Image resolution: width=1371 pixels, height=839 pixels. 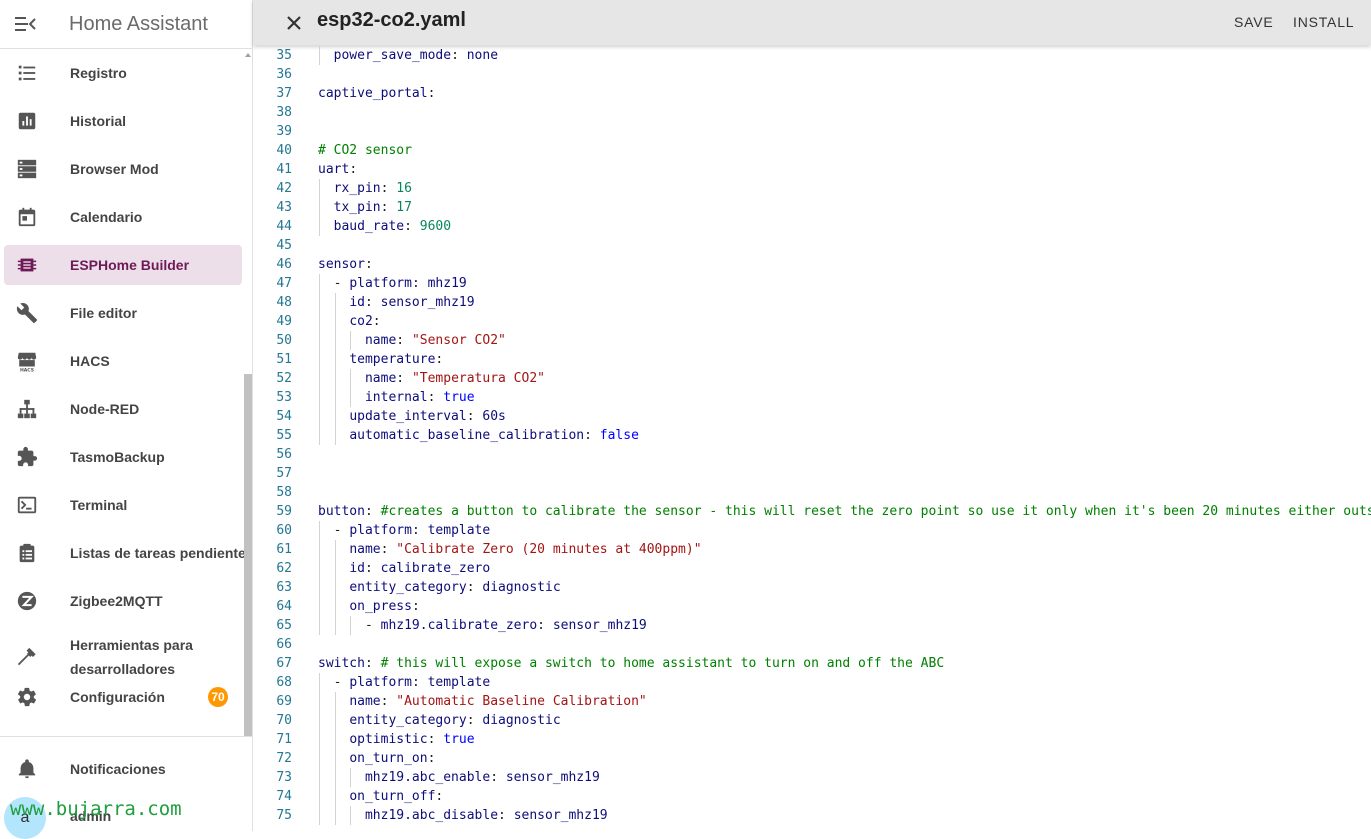 What do you see at coordinates (284, 283) in the screenshot?
I see `line-number: 47` at bounding box center [284, 283].